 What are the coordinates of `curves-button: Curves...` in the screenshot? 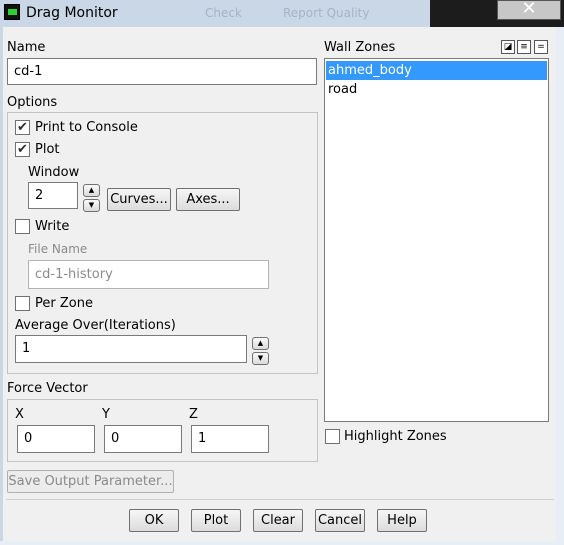 It's located at (139, 199).